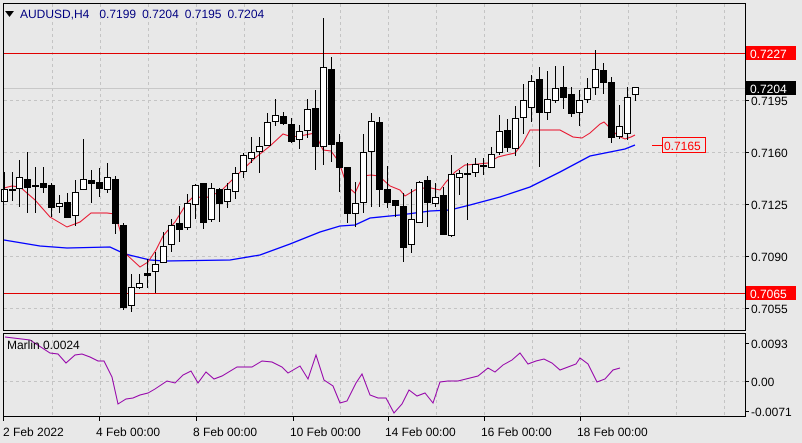  I want to click on time-axis-label: 4 Feb 00:00, so click(128, 432).